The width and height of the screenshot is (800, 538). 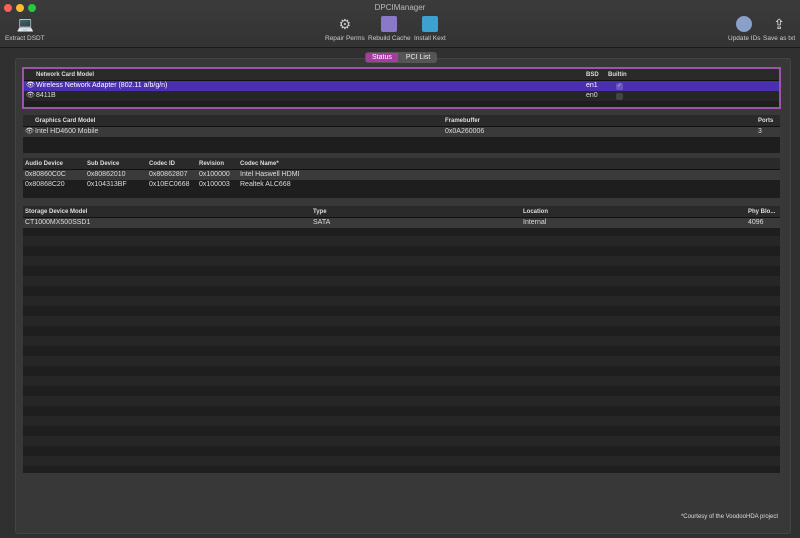 What do you see at coordinates (619, 86) in the screenshot?
I see `builtin-checkbox: ✓` at bounding box center [619, 86].